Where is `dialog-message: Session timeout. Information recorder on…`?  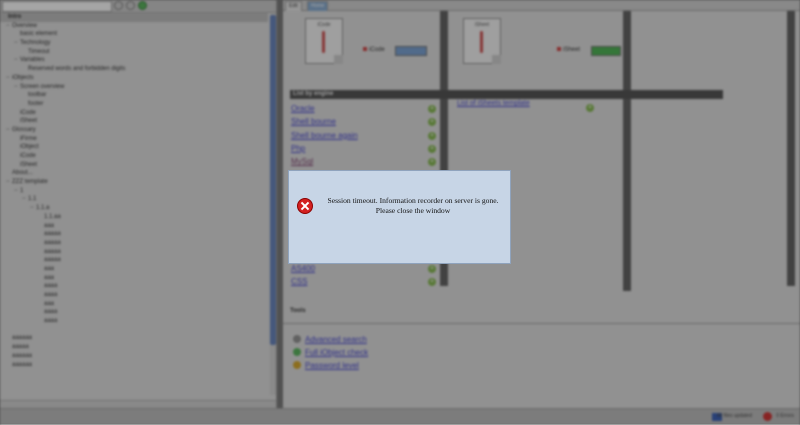 dialog-message: Session timeout. Information recorder on… is located at coordinates (413, 205).